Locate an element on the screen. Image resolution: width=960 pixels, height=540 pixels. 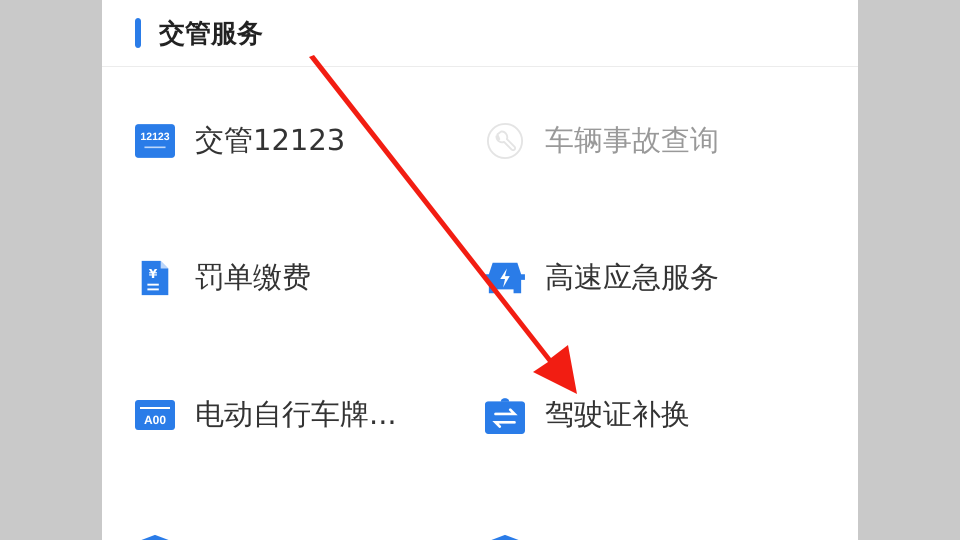
service-label: 高速应急服务 is located at coordinates (632, 278).